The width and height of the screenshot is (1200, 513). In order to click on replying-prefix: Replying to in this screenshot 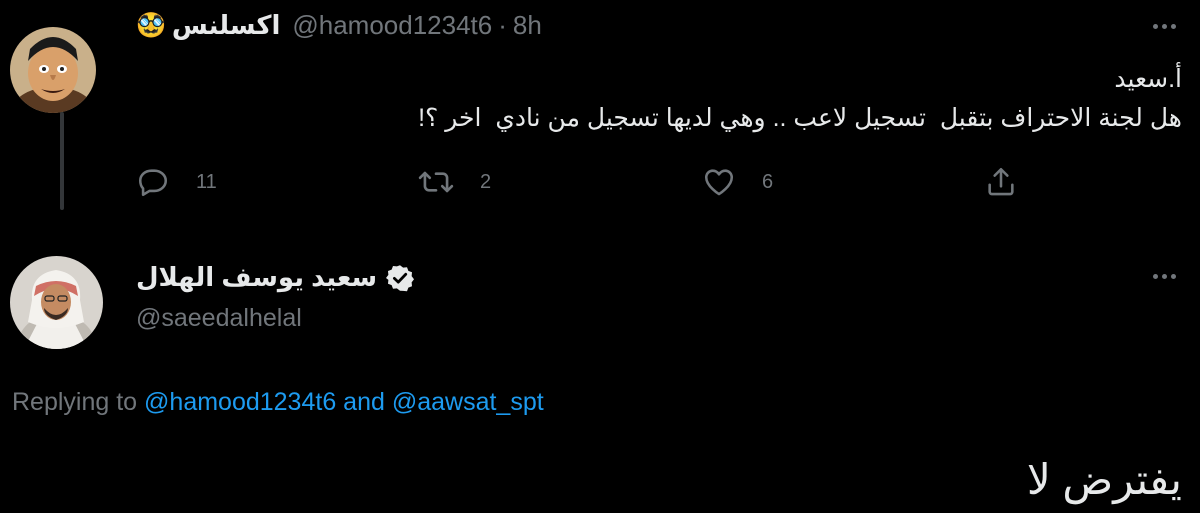, I will do `click(75, 402)`.